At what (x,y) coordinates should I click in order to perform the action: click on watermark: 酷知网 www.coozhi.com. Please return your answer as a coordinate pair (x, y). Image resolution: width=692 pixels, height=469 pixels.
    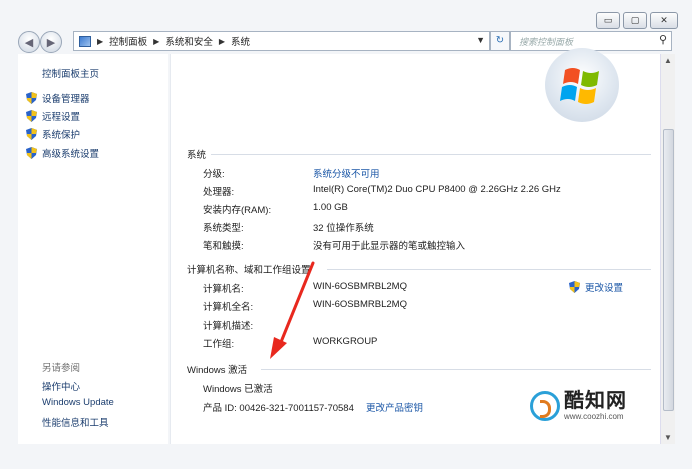
    Looking at the image, I should click on (578, 405).